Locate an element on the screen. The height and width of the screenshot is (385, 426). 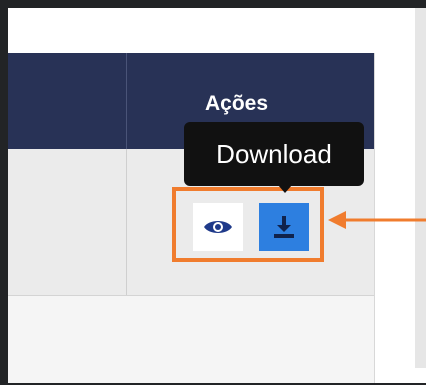
window-border-left is located at coordinates (4, 192).